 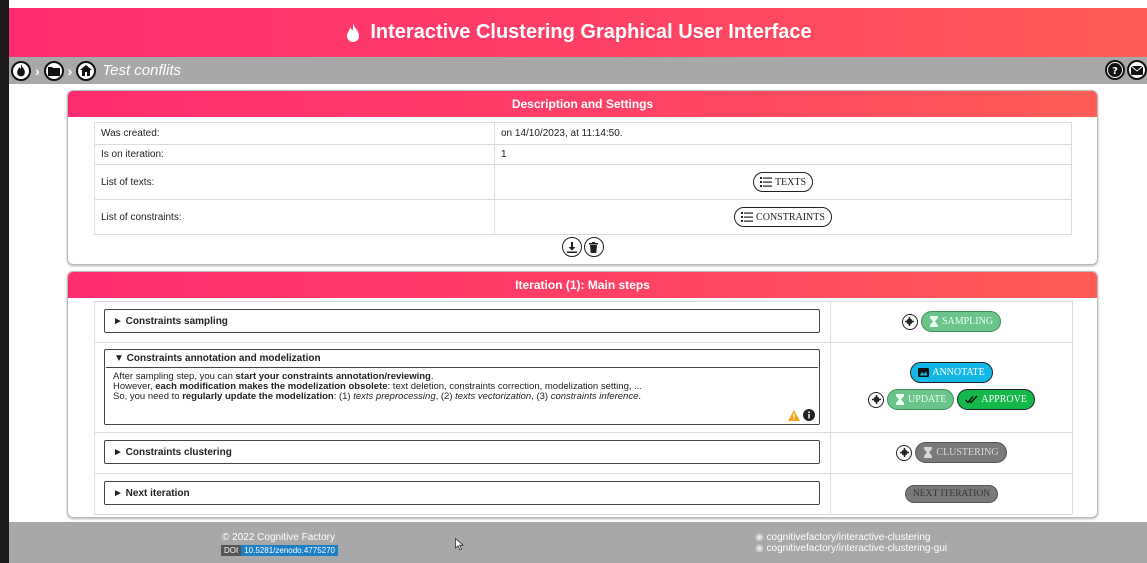 I want to click on next-iteration-step-title: ► Next iteration, so click(x=151, y=493).